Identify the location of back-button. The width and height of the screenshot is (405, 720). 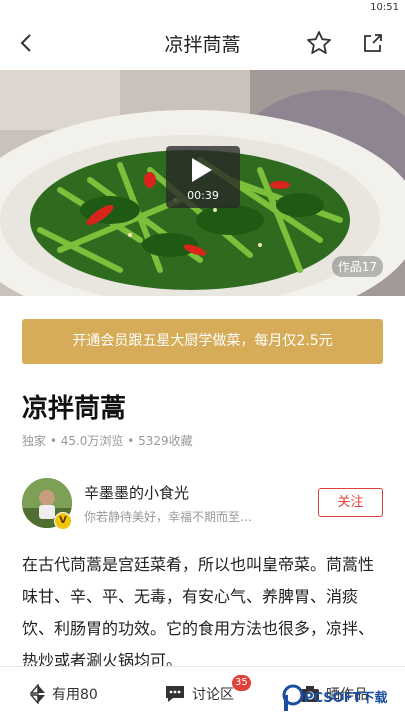
(27, 43).